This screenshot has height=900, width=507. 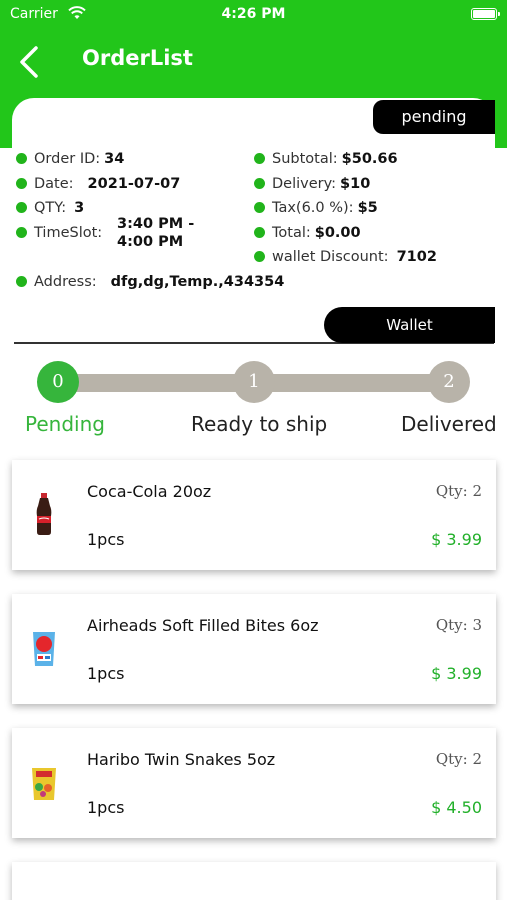 I want to click on soda-bottle-icon, so click(x=44, y=514).